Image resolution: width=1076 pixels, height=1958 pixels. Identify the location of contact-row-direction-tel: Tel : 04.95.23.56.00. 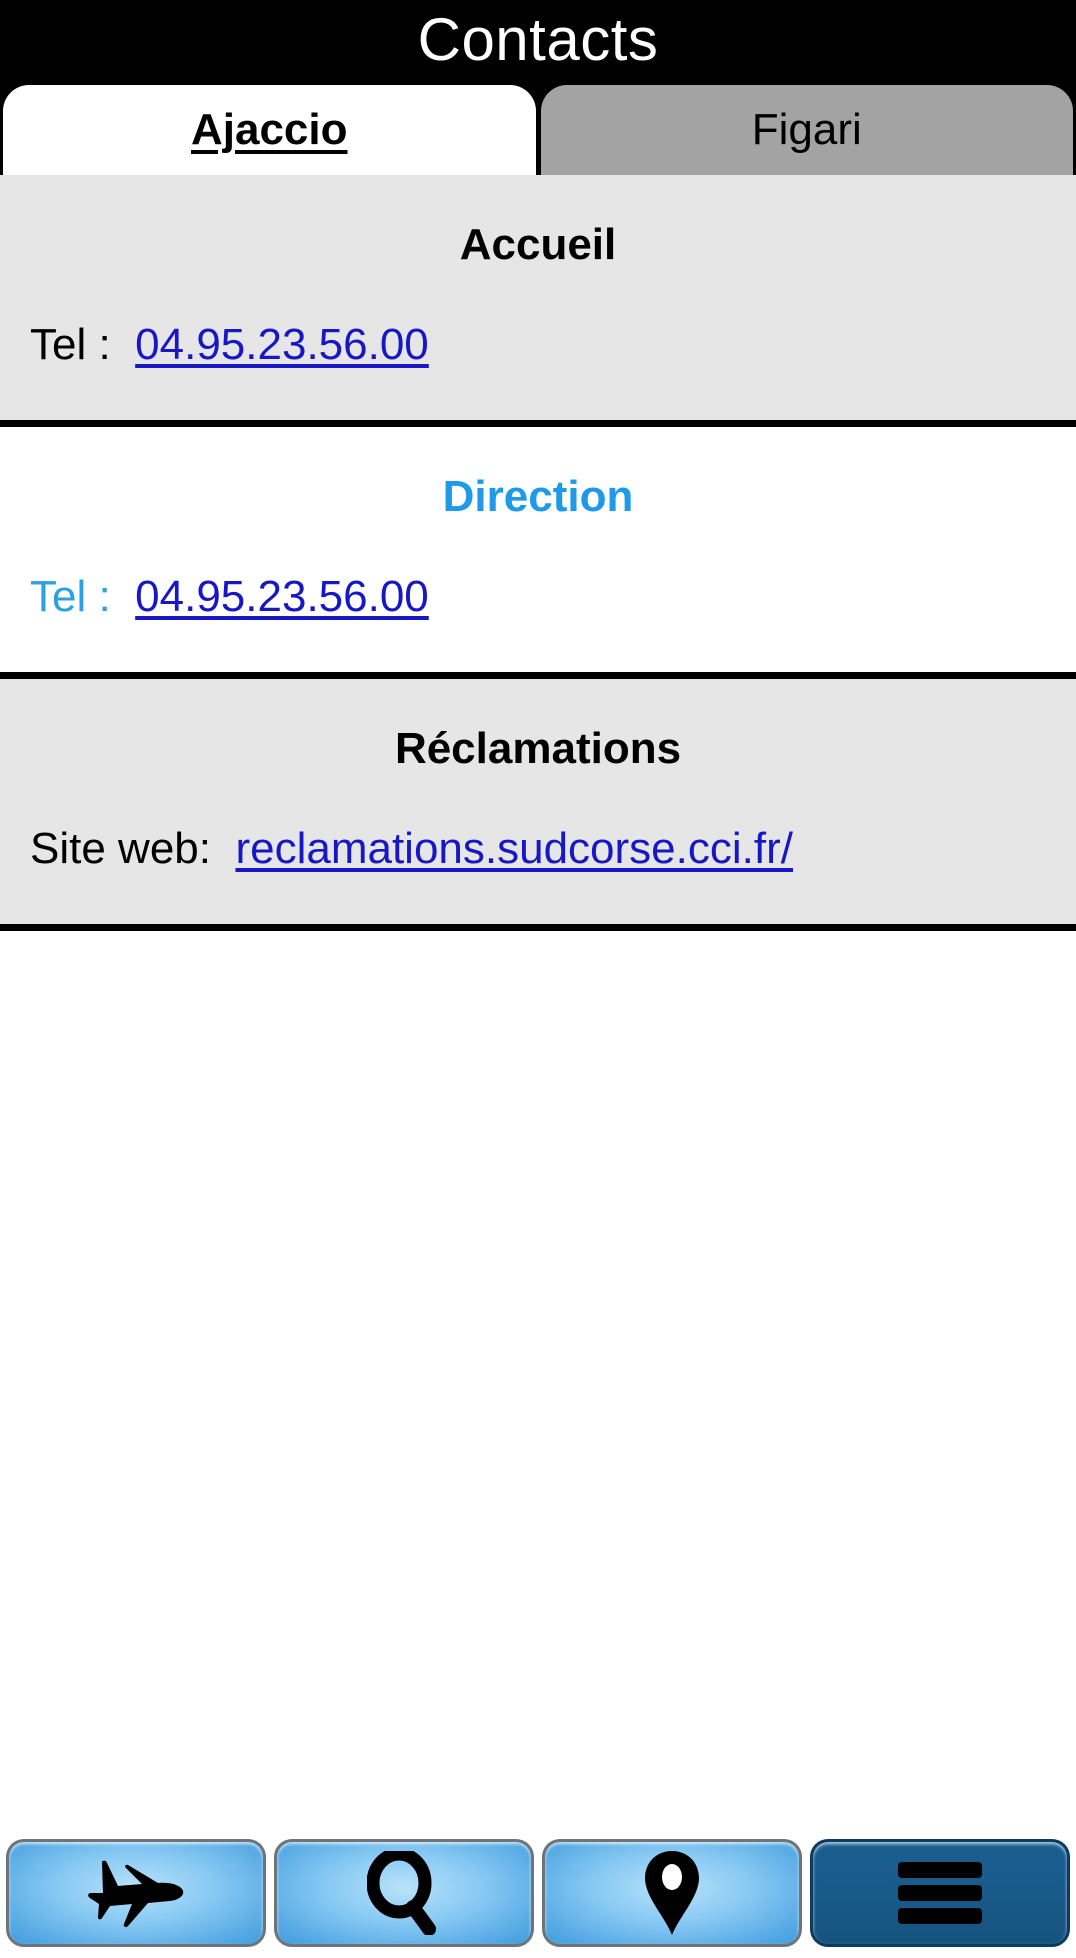
(538, 604).